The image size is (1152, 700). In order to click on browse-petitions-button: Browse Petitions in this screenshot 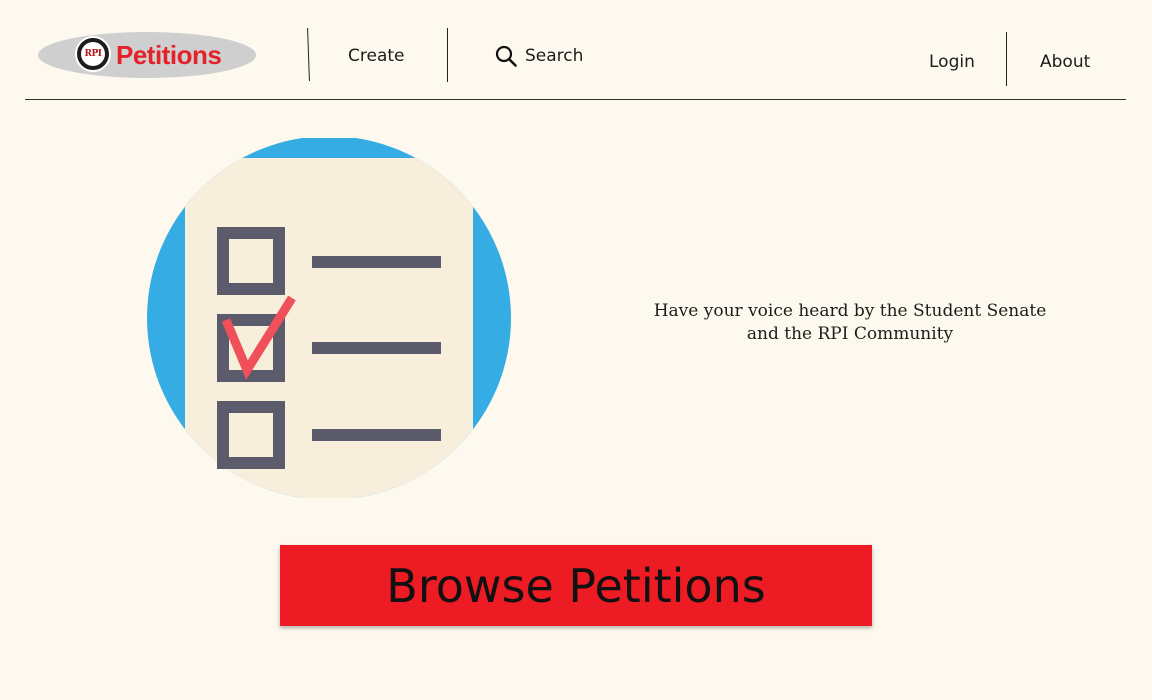, I will do `click(576, 585)`.